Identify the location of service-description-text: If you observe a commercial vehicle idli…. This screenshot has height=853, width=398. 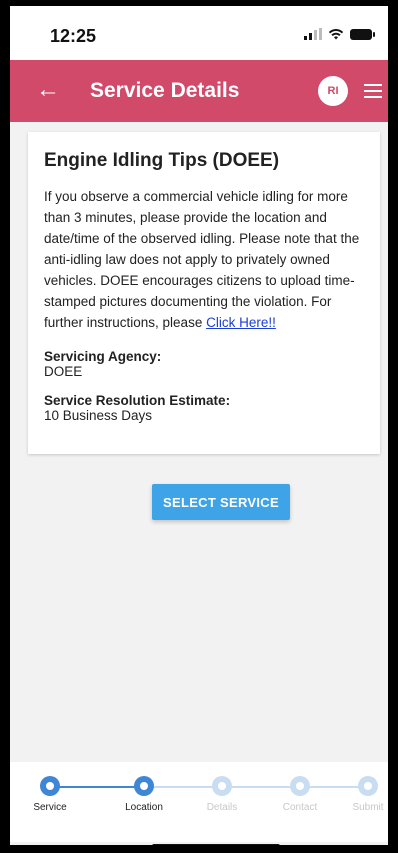
(202, 259).